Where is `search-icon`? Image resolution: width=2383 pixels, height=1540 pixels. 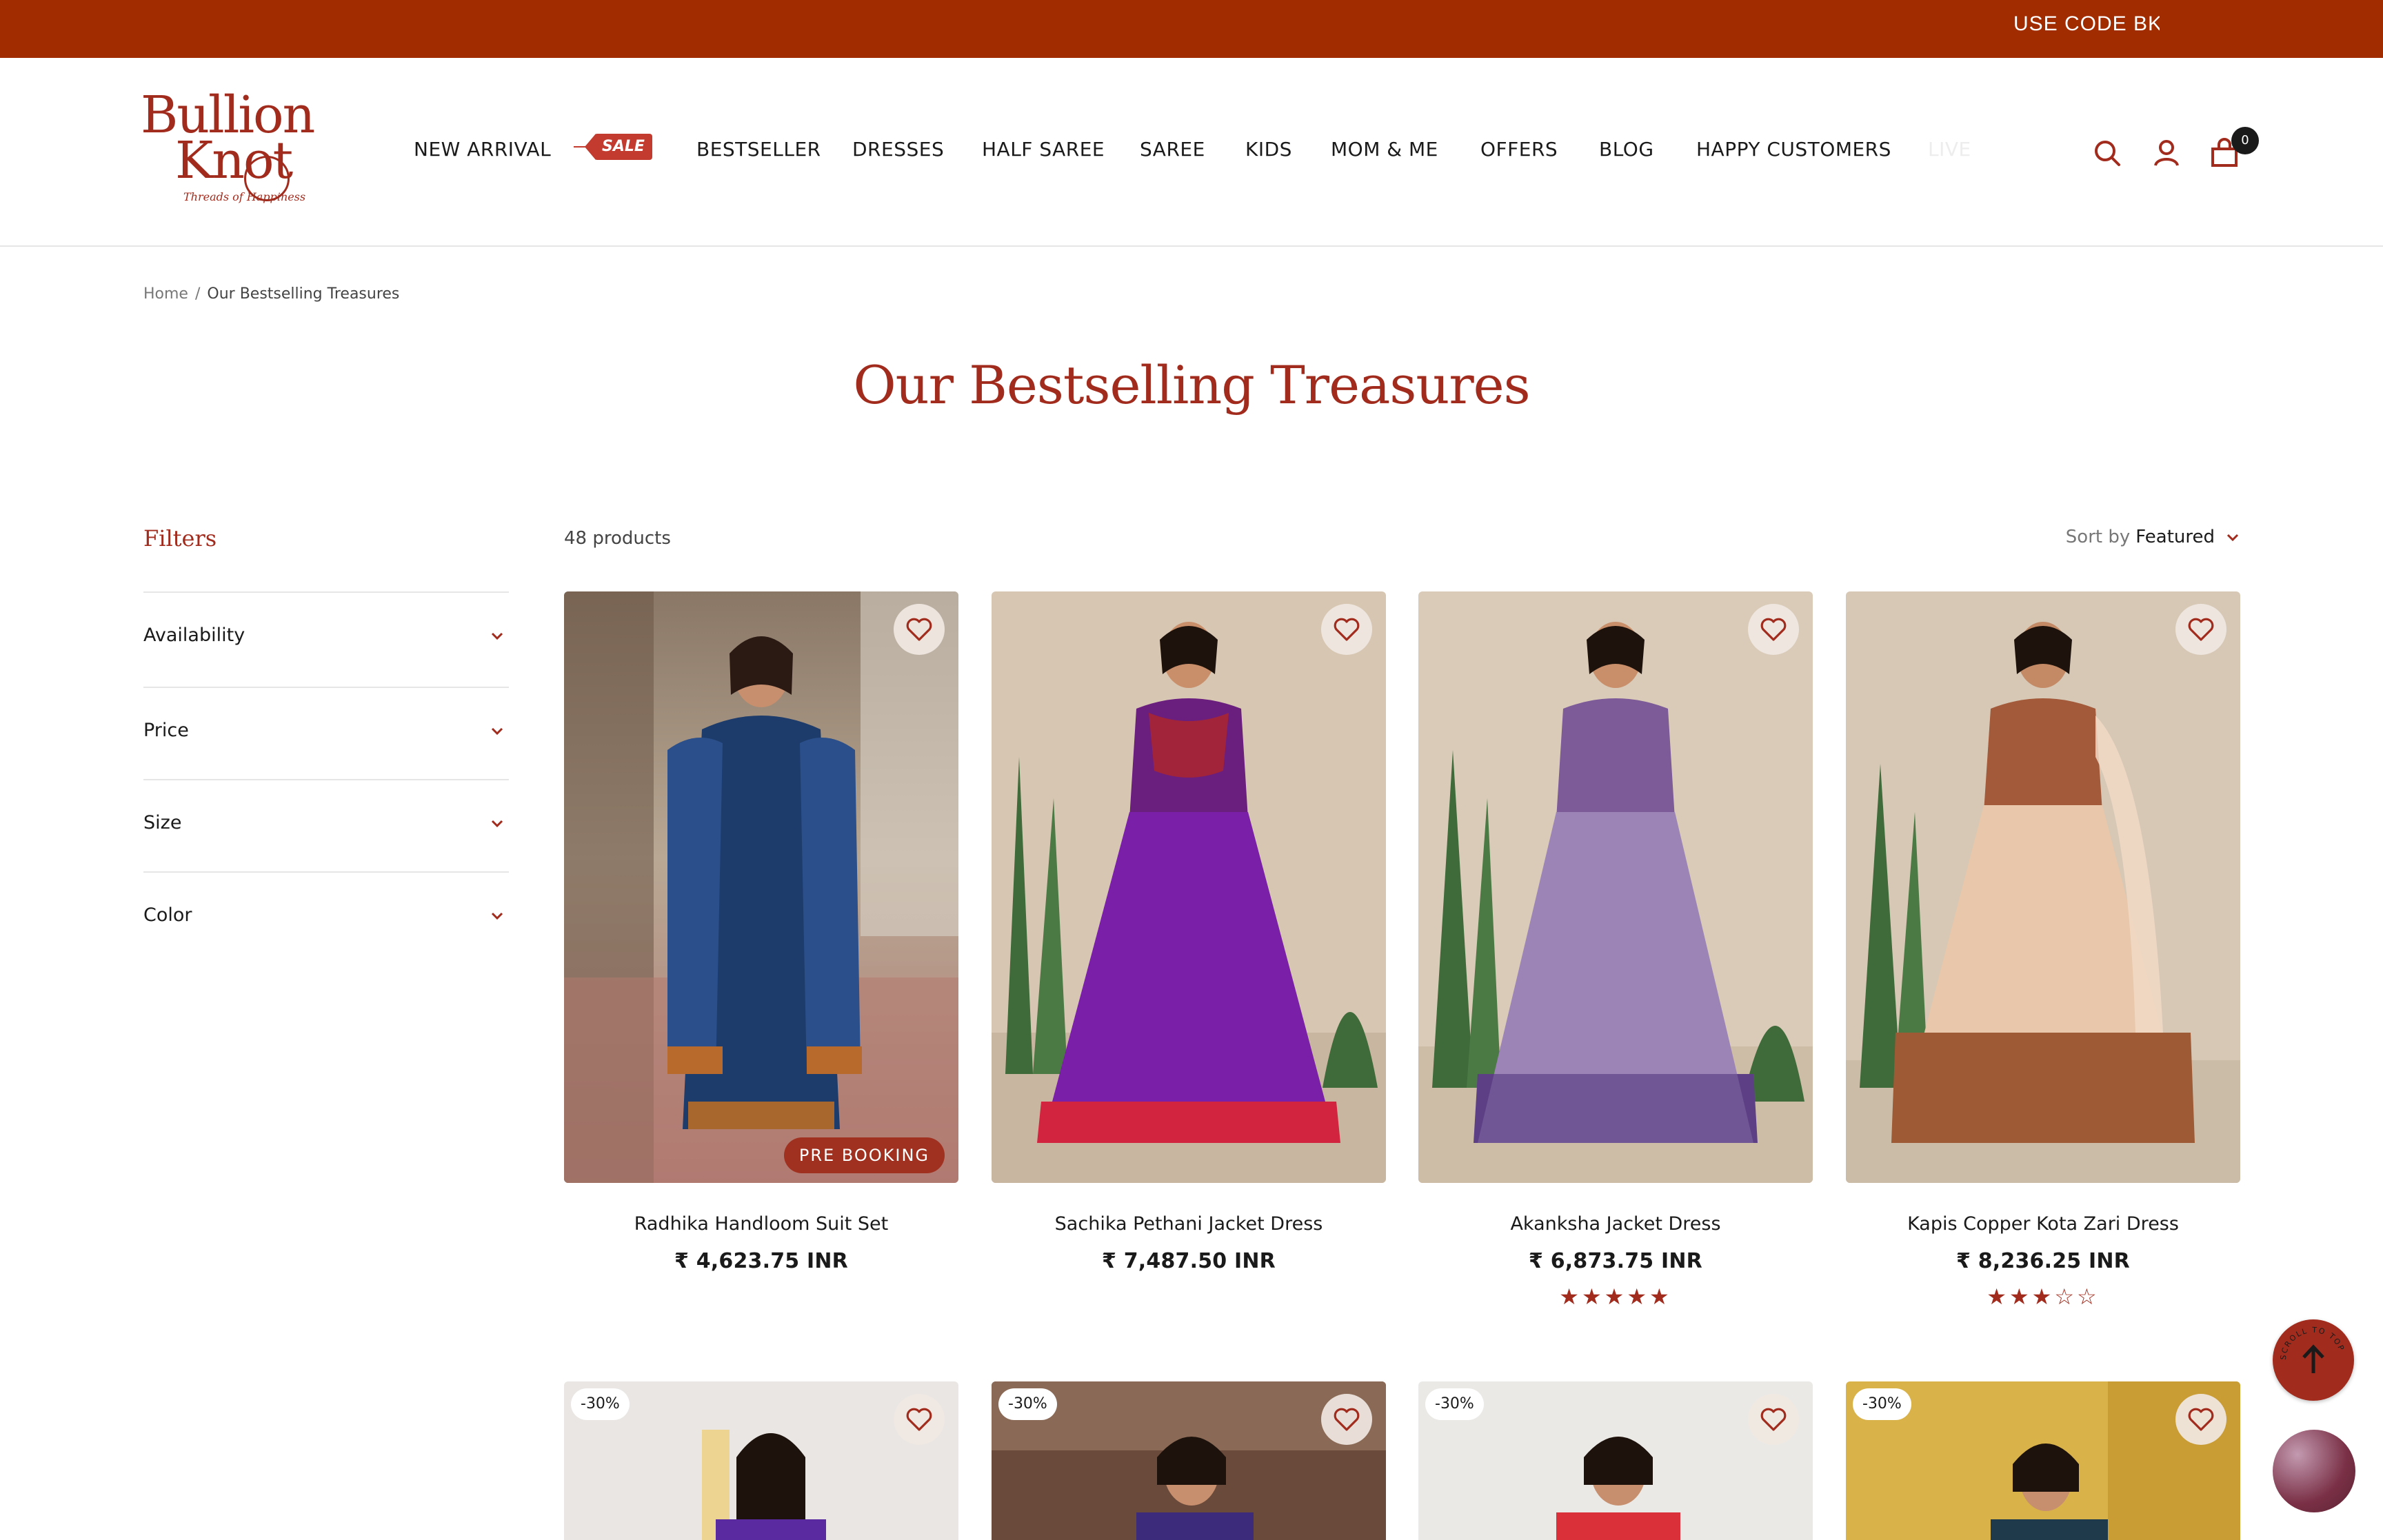 search-icon is located at coordinates (2107, 153).